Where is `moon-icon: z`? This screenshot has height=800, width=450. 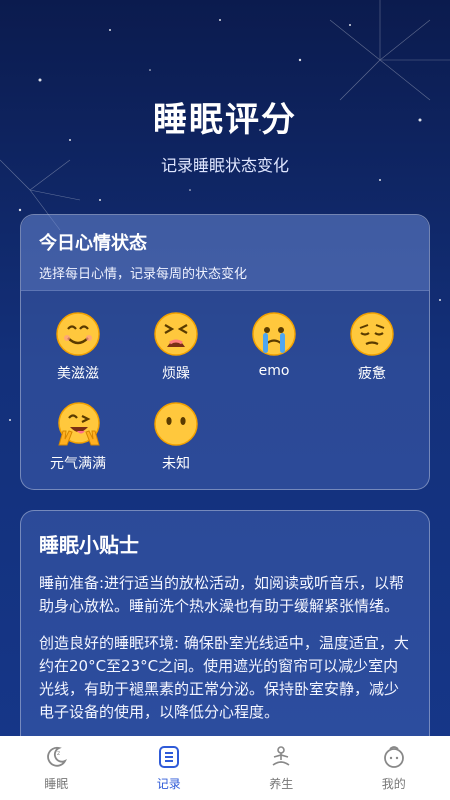
moon-icon: z is located at coordinates (57, 756).